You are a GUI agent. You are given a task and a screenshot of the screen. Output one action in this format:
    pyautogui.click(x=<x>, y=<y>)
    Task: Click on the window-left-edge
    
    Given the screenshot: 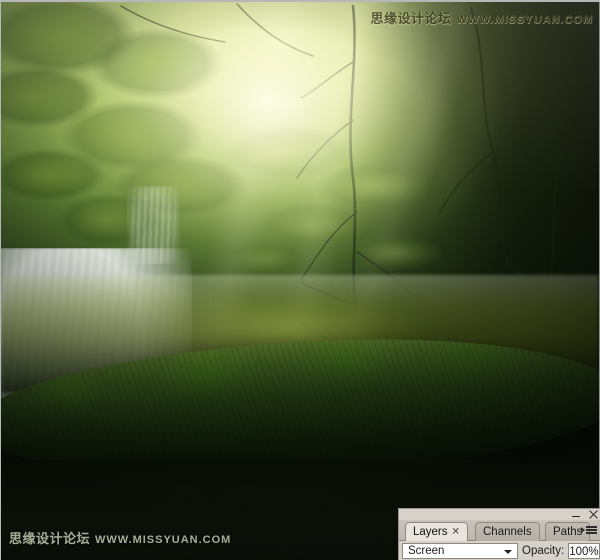 What is the action you would take?
    pyautogui.click(x=0, y=280)
    